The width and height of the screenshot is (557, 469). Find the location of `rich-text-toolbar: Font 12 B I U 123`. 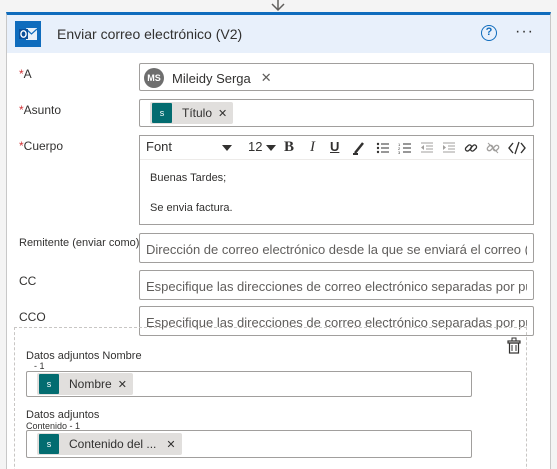

rich-text-toolbar: Font 12 B I U 123 is located at coordinates (336, 148).